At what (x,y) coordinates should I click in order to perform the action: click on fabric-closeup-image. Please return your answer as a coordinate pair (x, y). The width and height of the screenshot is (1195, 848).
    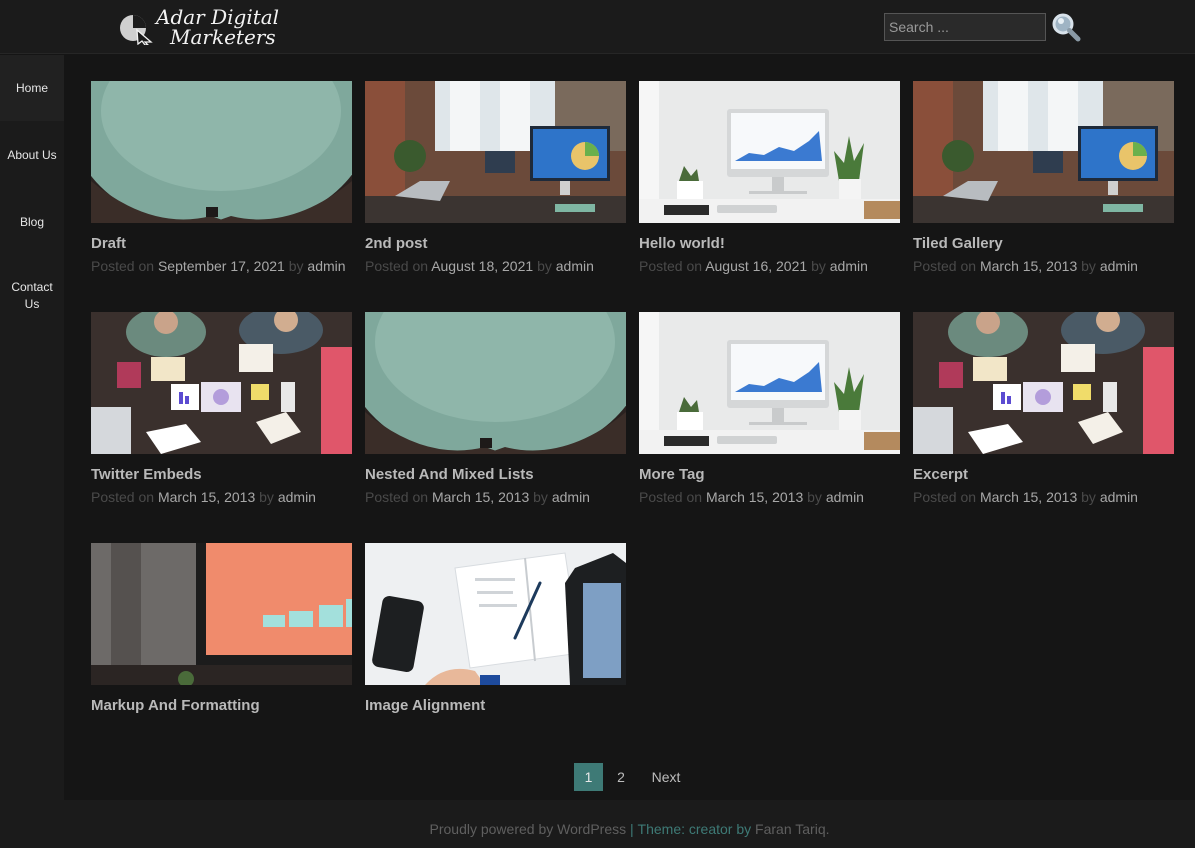
    Looking at the image, I should click on (495, 383).